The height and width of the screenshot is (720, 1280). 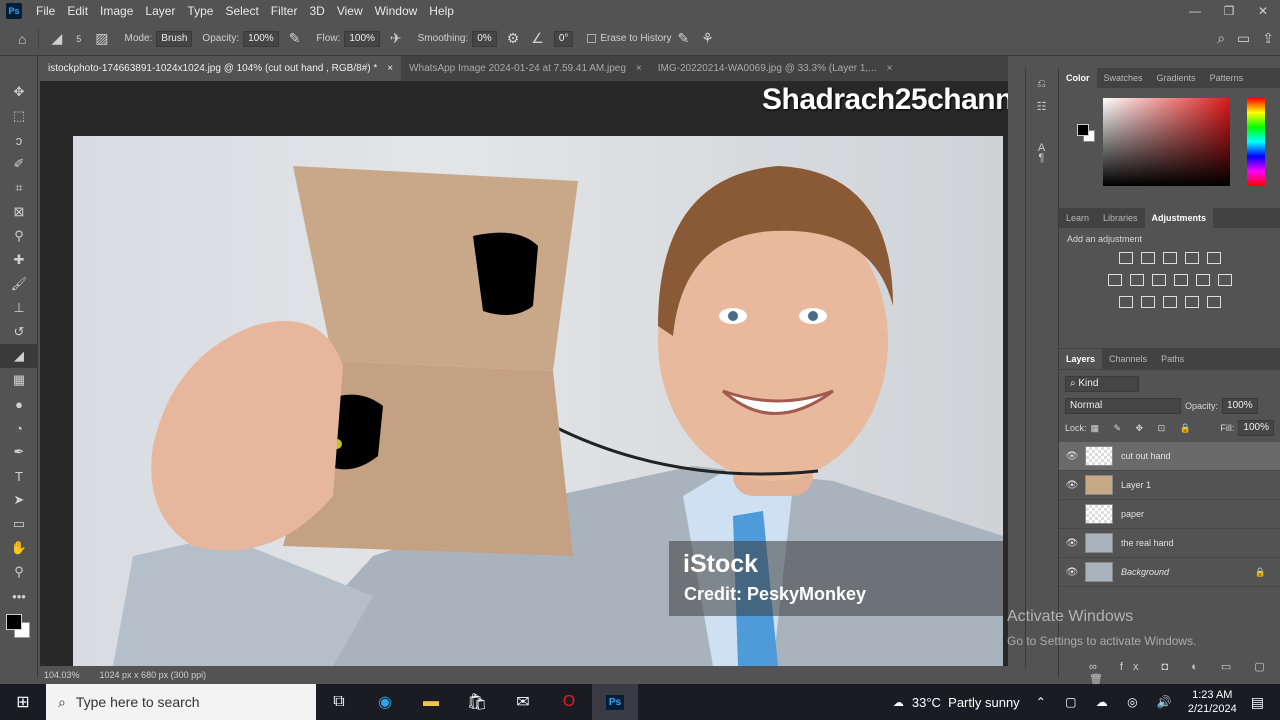 What do you see at coordinates (1256, 142) in the screenshot?
I see `hue-slider` at bounding box center [1256, 142].